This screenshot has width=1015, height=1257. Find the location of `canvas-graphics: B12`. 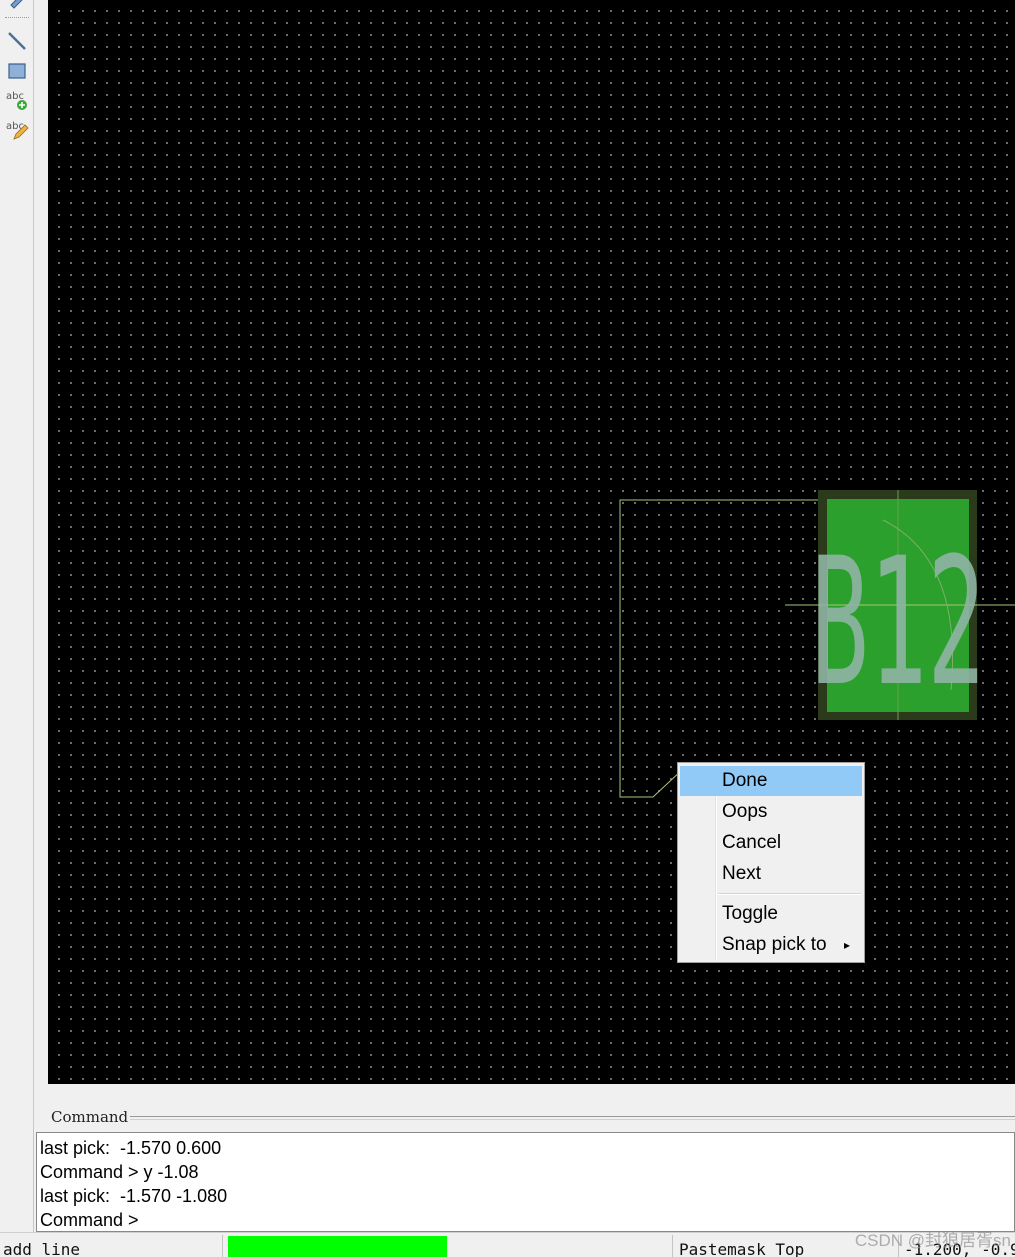

canvas-graphics: B12 is located at coordinates (817, 644).